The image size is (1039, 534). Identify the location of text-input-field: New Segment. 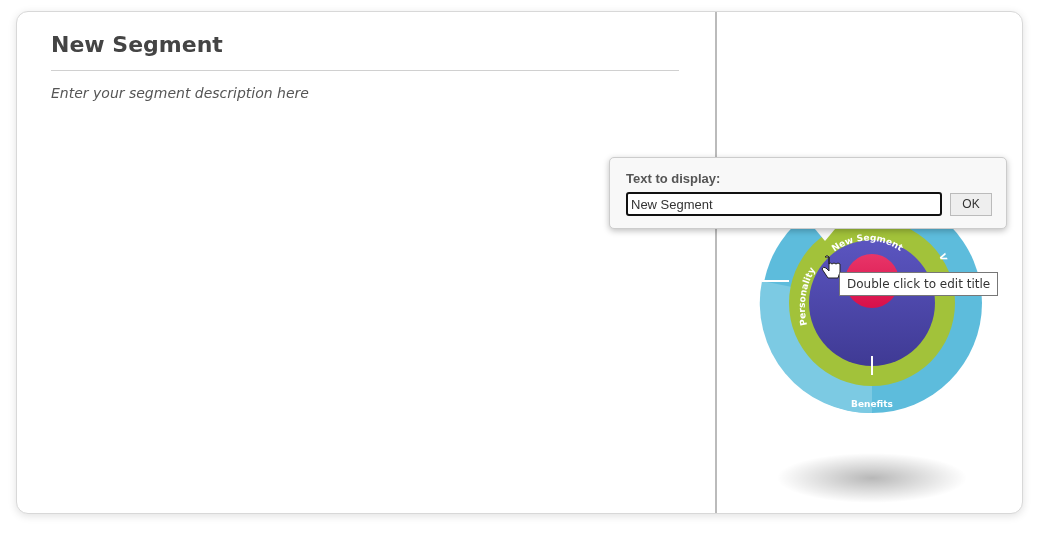
(784, 204).